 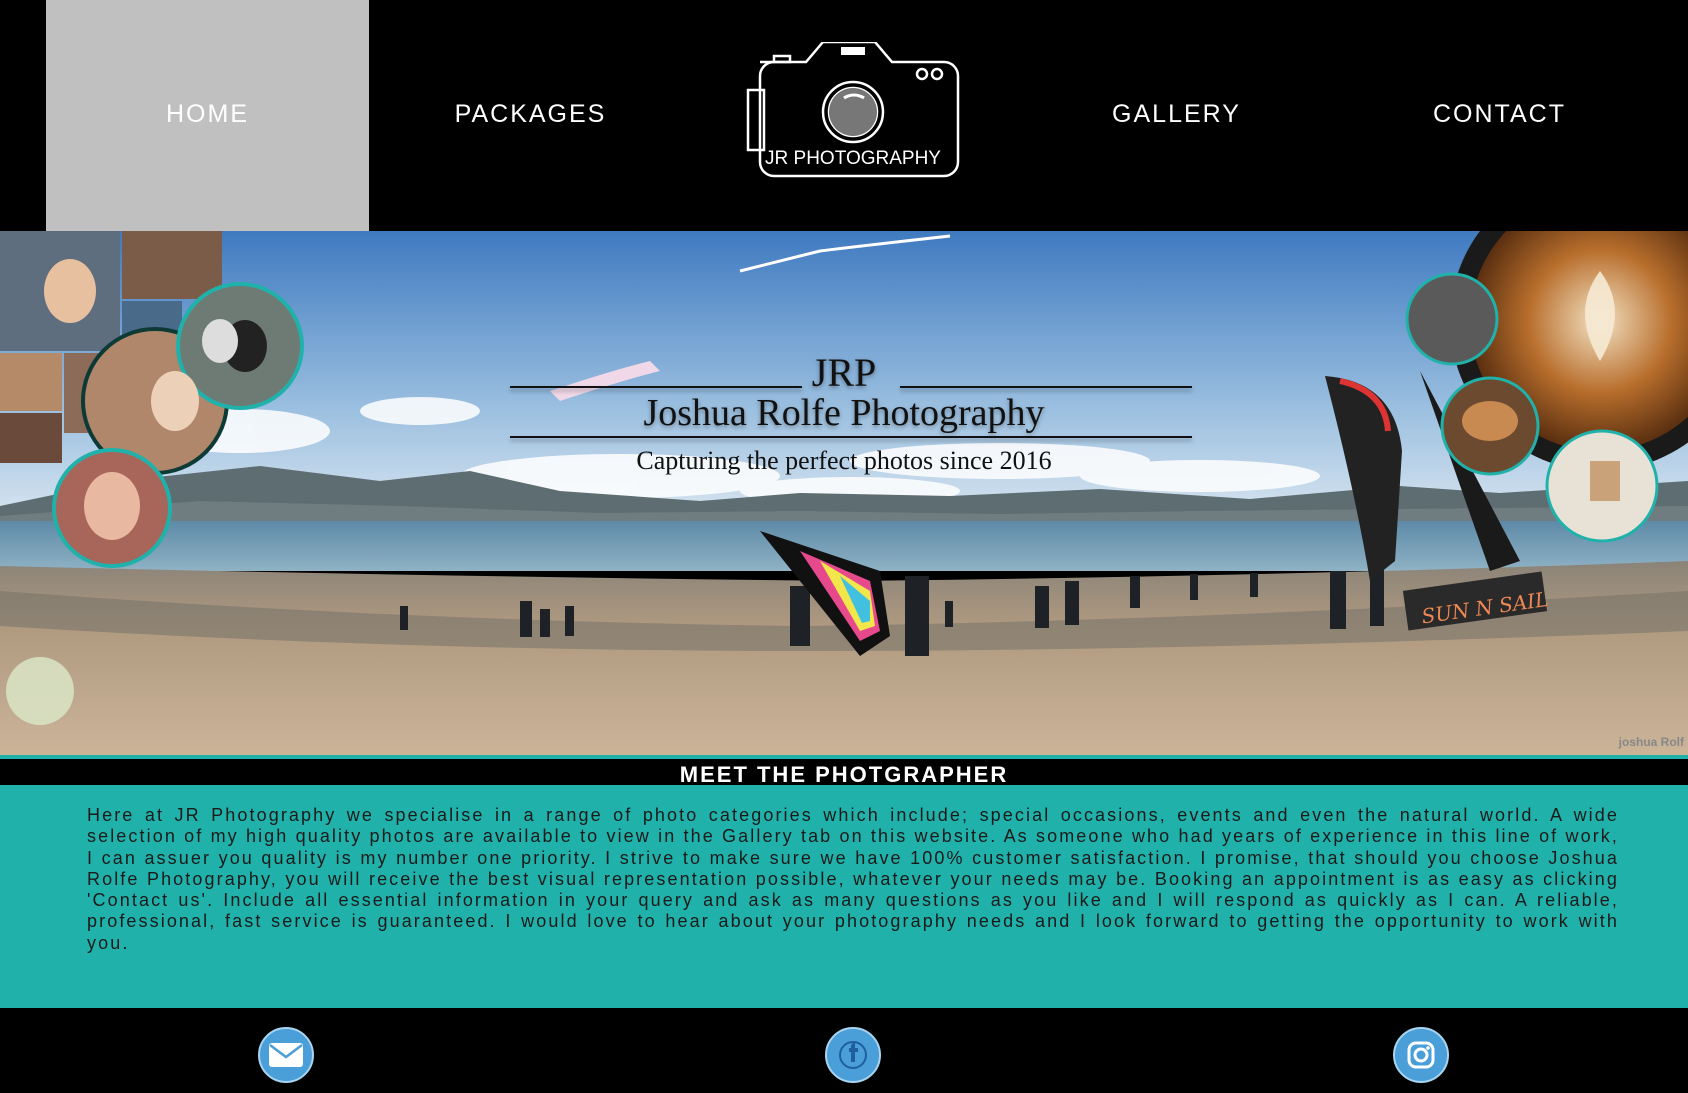 I want to click on footer, so click(x=844, y=1050).